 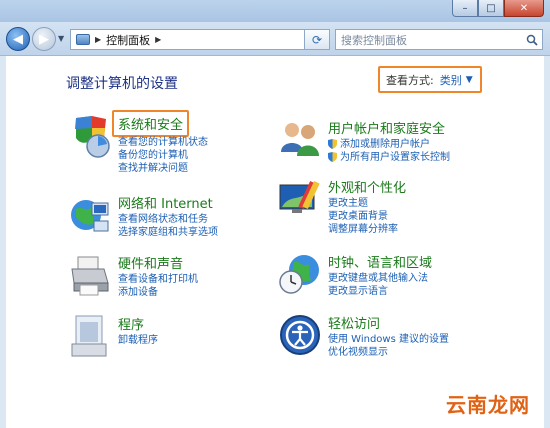 I want to click on minimize-button: –, so click(x=465, y=8).